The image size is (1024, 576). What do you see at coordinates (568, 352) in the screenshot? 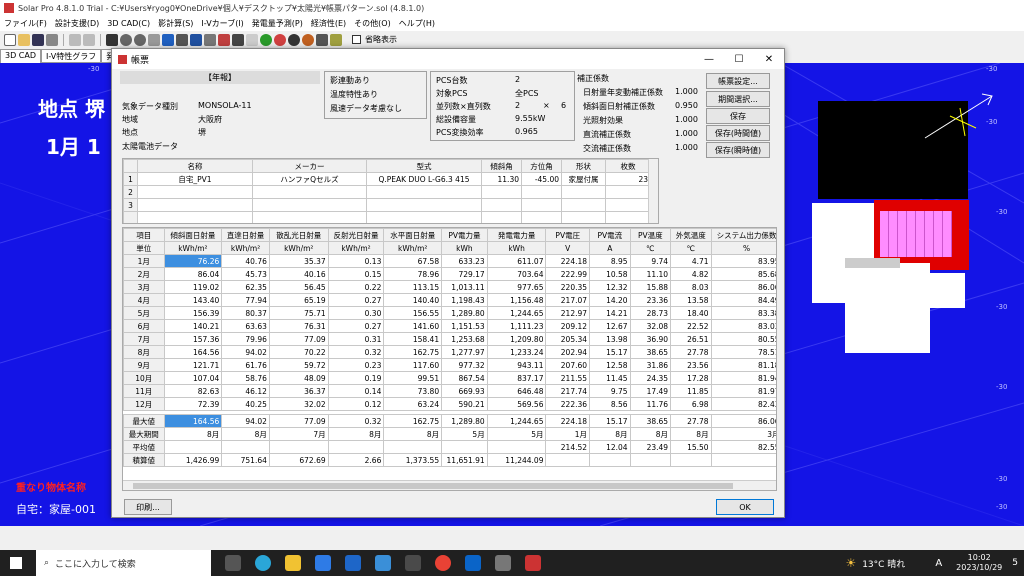
I see `table-cell: 202.94` at bounding box center [568, 352].